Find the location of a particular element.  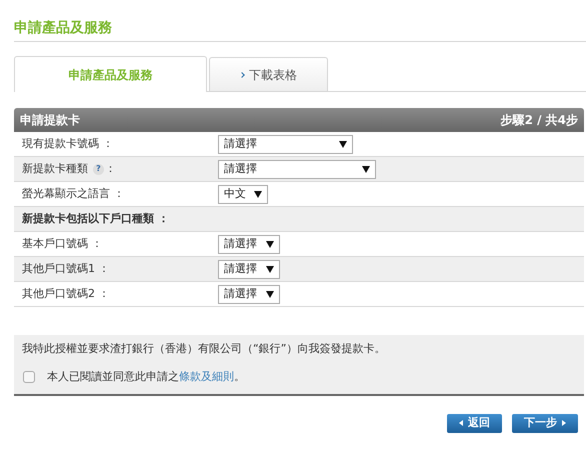

section-heading: 新提款卡包括以下戶口種類 ： is located at coordinates (95, 218).